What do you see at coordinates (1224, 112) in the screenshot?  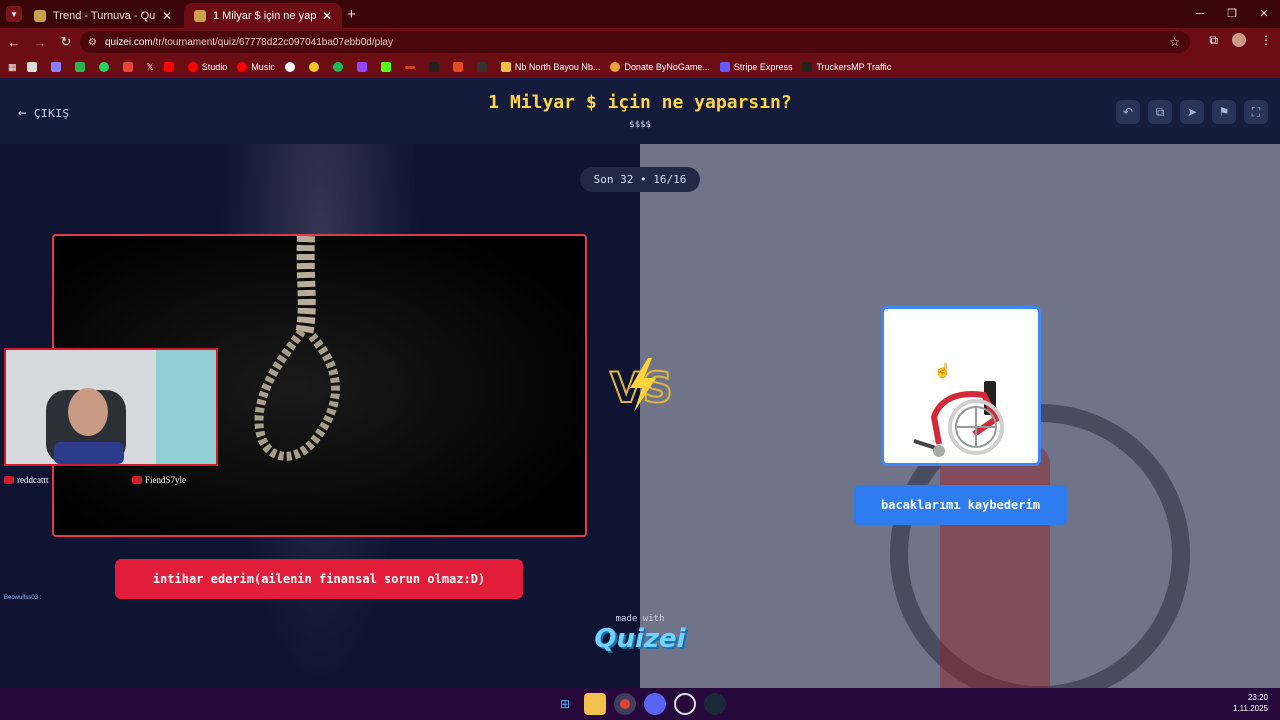 I see `flag-icon: ⚑` at bounding box center [1224, 112].